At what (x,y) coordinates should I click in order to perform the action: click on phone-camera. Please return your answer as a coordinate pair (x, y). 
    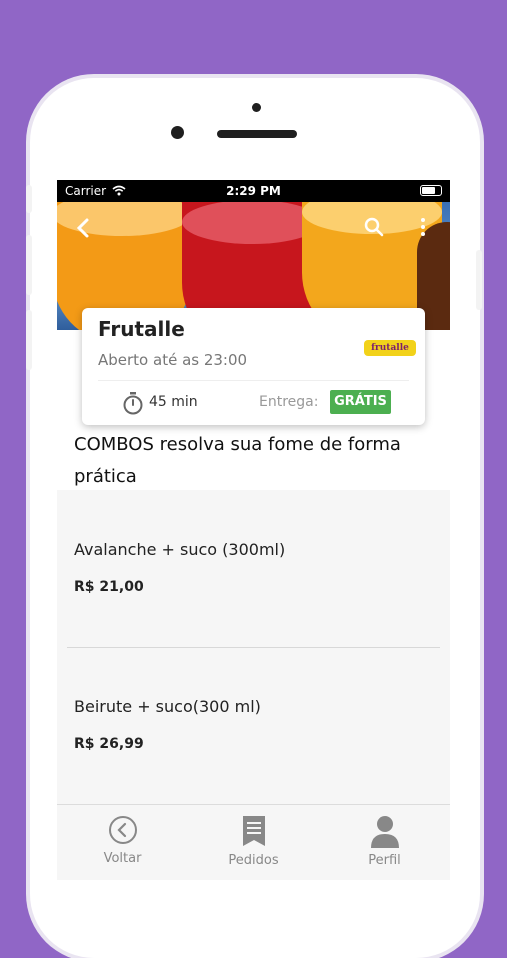
    Looking at the image, I should click on (177, 132).